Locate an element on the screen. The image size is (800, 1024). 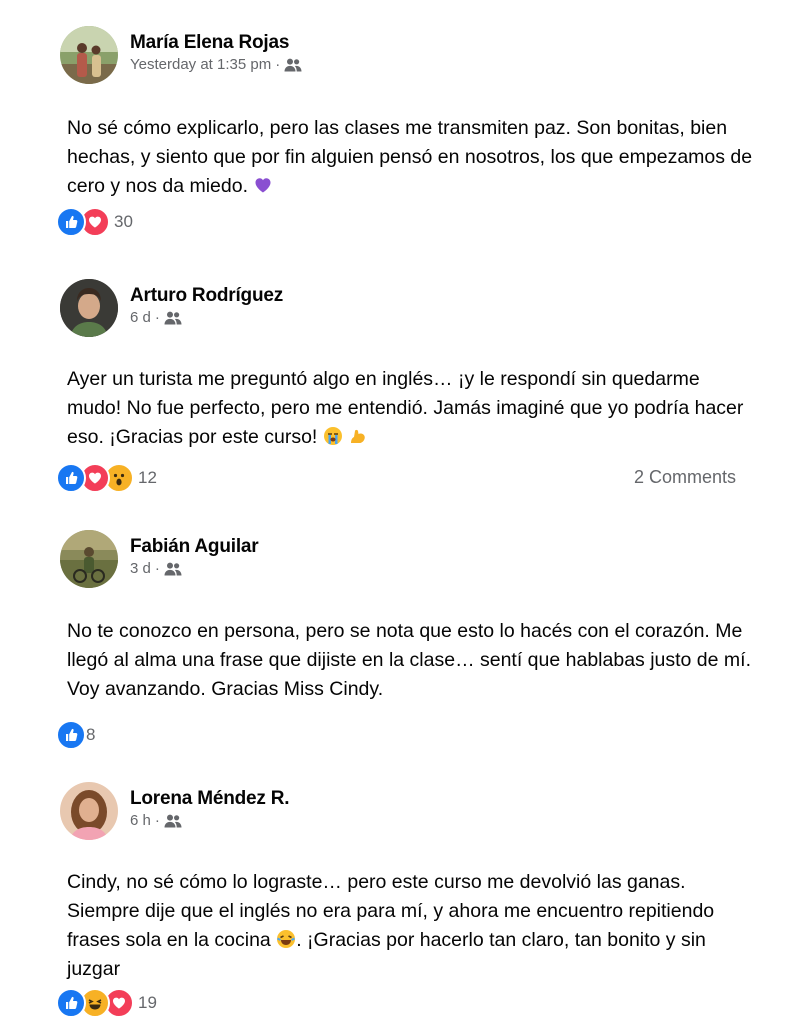
post-meta: 6 h · is located at coordinates (156, 820).